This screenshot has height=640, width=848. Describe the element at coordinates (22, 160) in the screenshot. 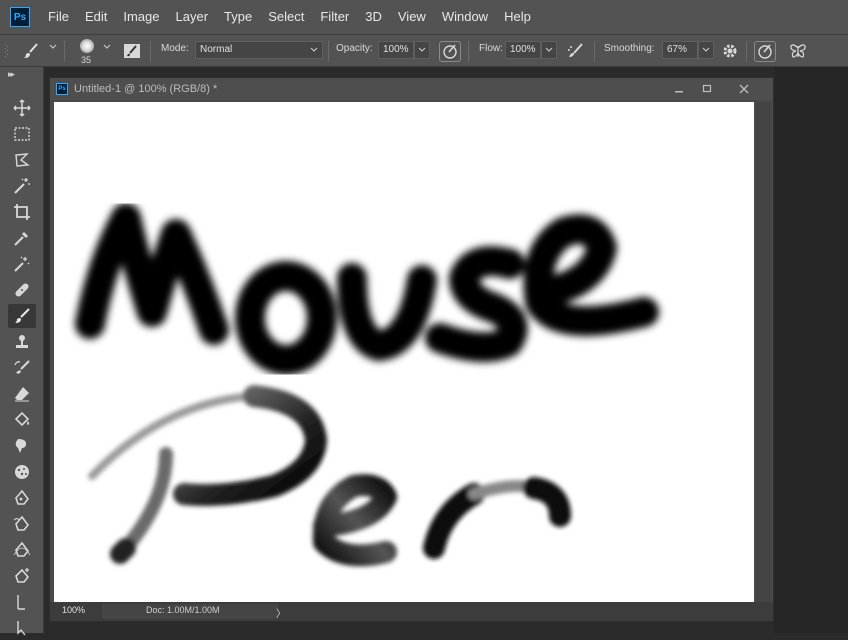

I see `lasso-tool-icon` at that location.